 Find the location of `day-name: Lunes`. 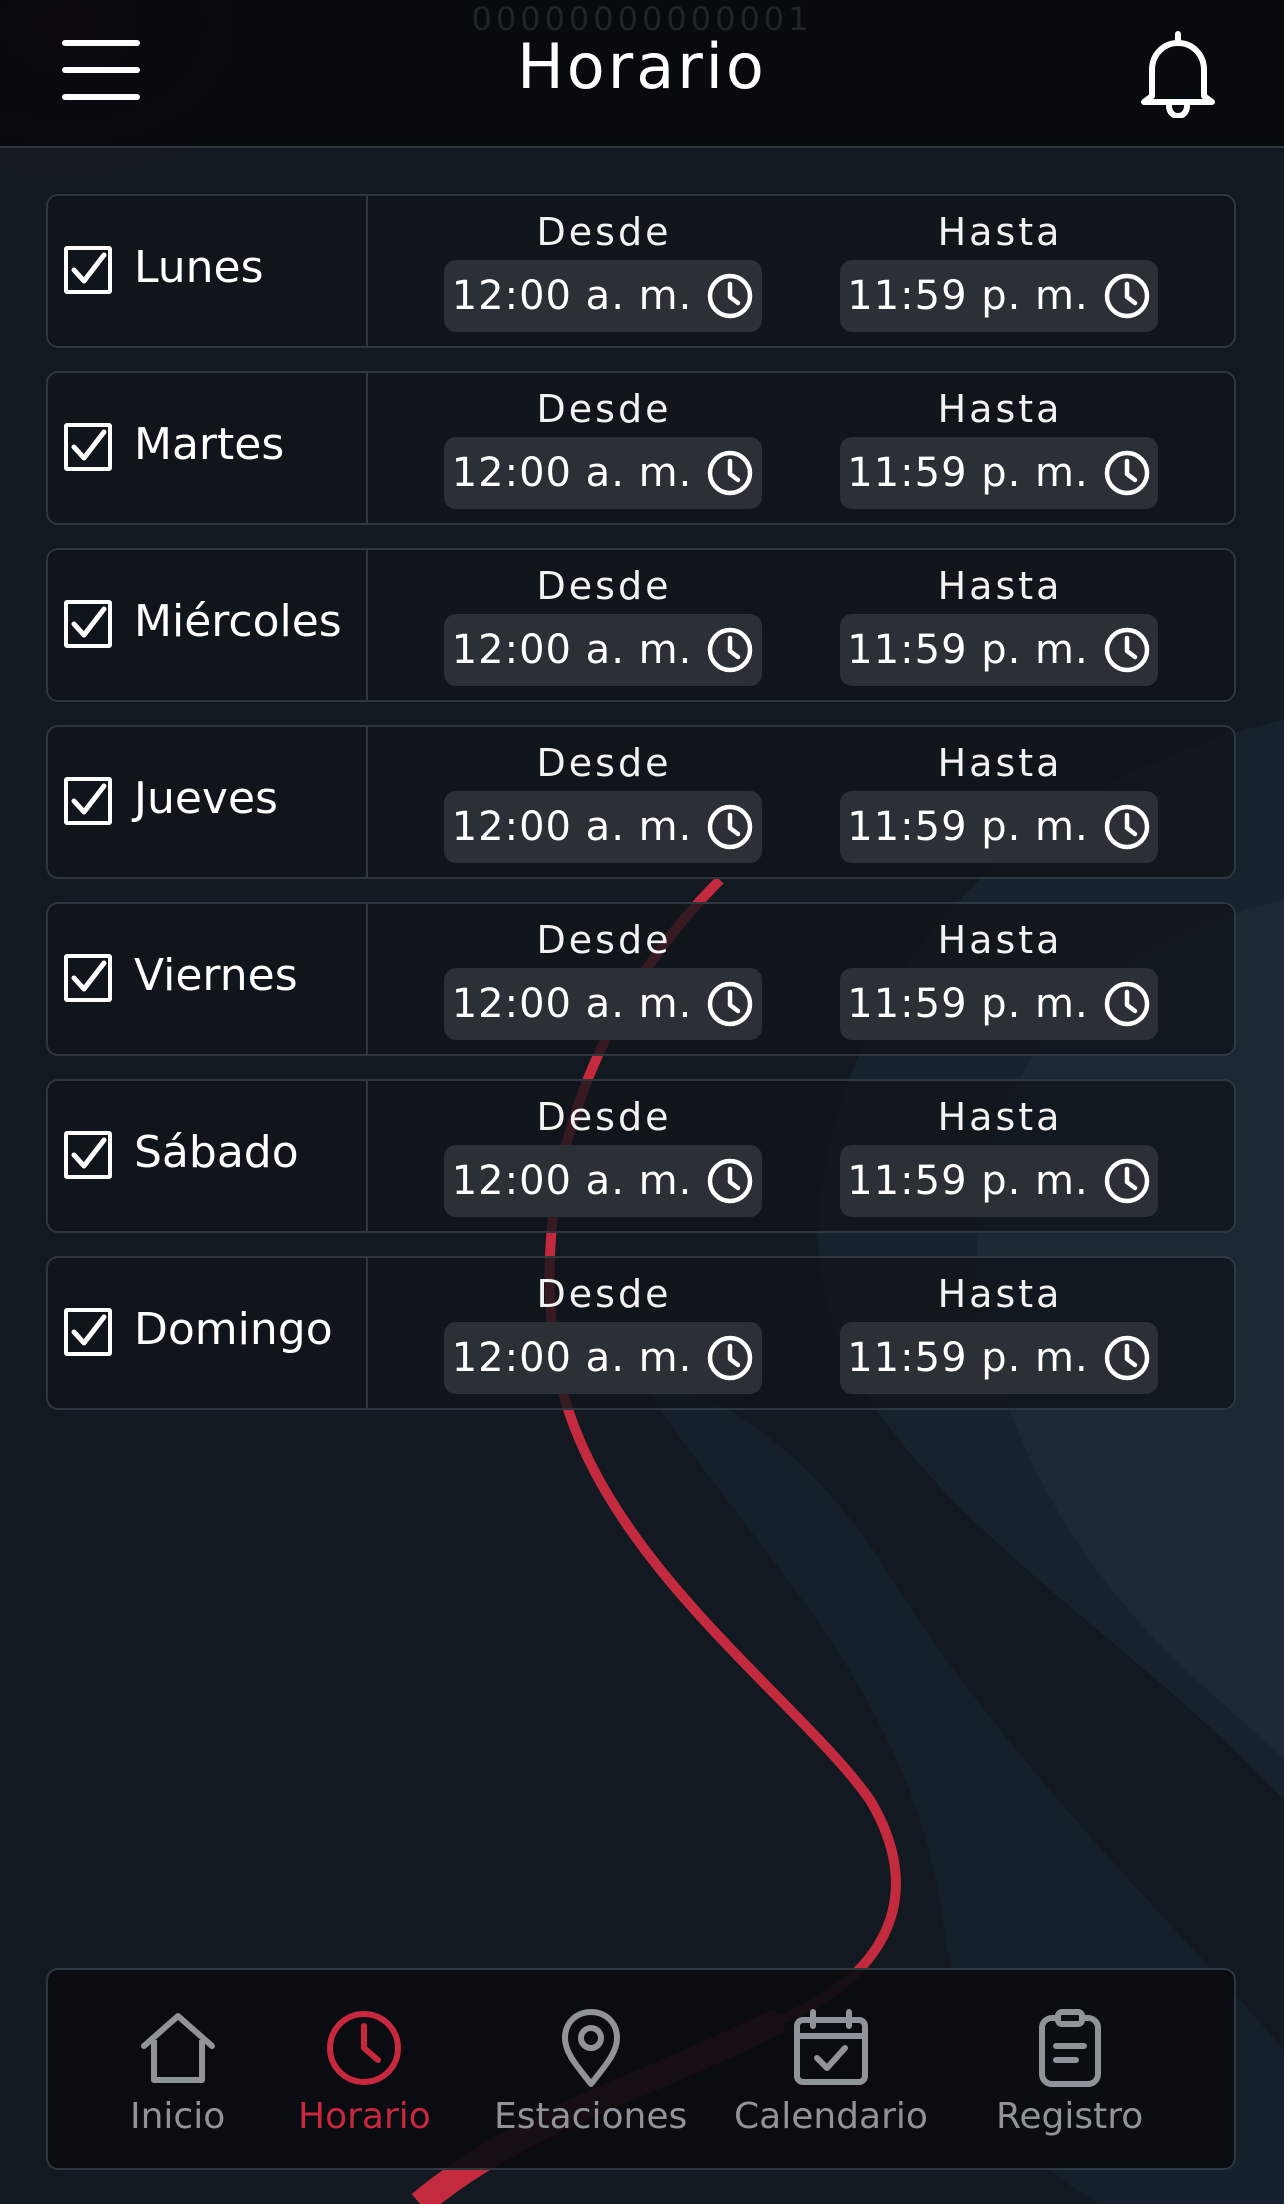

day-name: Lunes is located at coordinates (199, 267).